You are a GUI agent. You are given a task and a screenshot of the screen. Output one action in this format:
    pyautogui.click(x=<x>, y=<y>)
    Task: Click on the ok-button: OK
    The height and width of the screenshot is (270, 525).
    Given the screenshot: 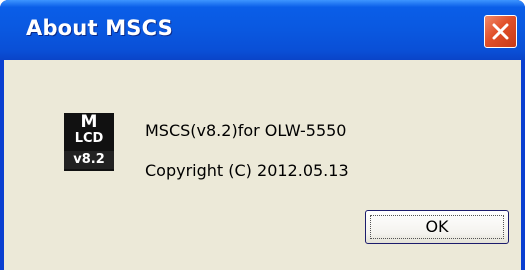 What is the action you would take?
    pyautogui.click(x=437, y=227)
    